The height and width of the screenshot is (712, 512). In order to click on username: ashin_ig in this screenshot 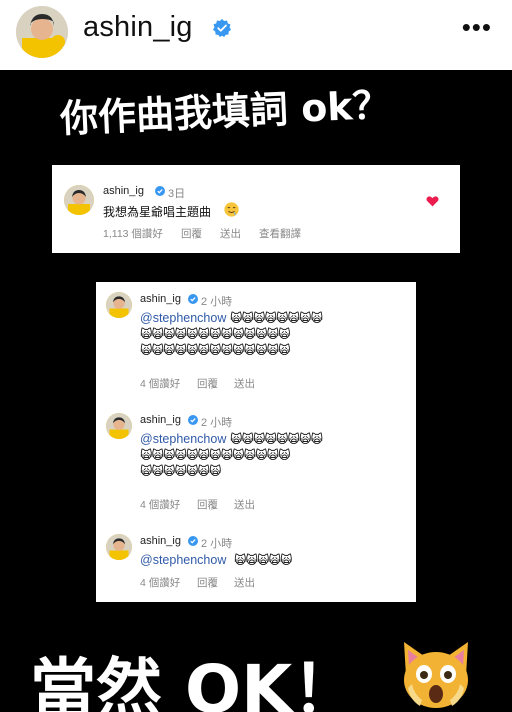, I will do `click(138, 27)`.